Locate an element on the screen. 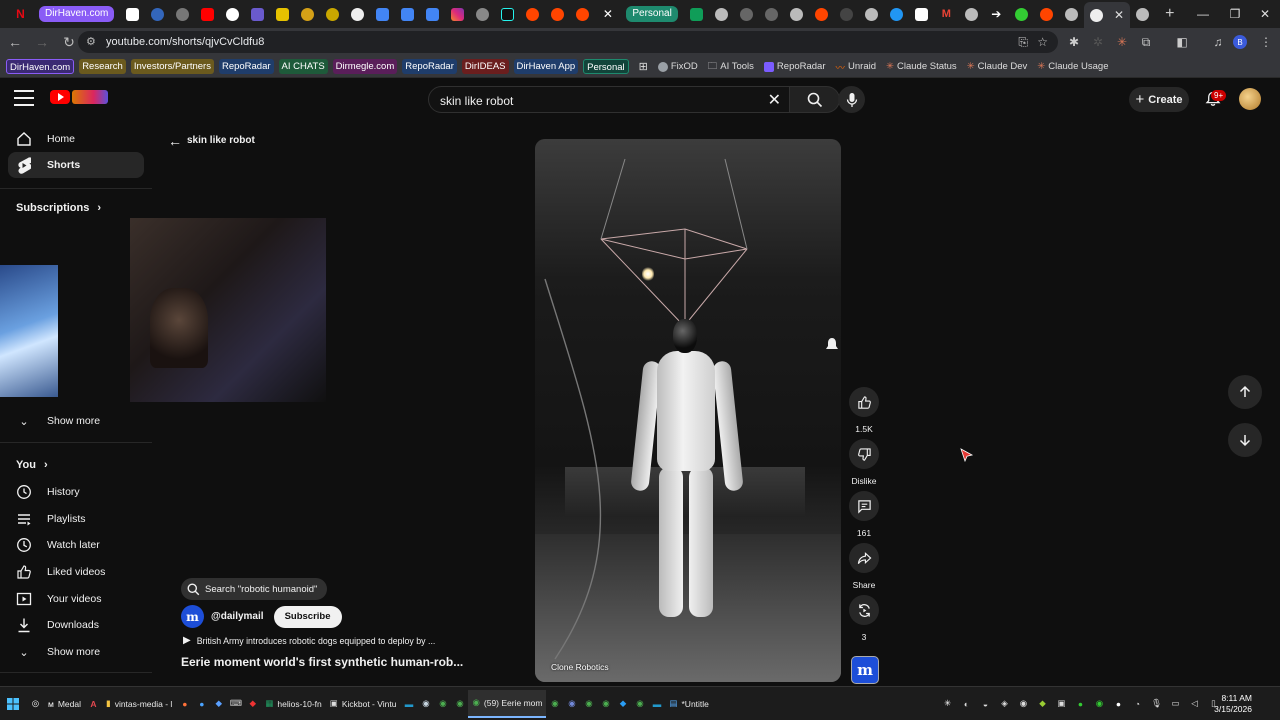 The width and height of the screenshot is (1280, 720). back-button: ← is located at coordinates (15, 42).